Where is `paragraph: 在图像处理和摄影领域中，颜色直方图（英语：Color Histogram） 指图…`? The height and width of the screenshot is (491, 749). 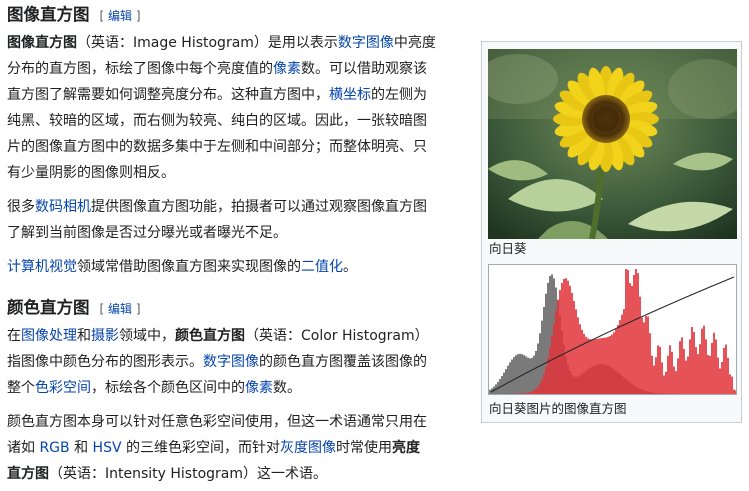
paragraph: 在图像处理和摄影领域中，颜色直方图（英语：Color Histogram） 指图… is located at coordinates (218, 362).